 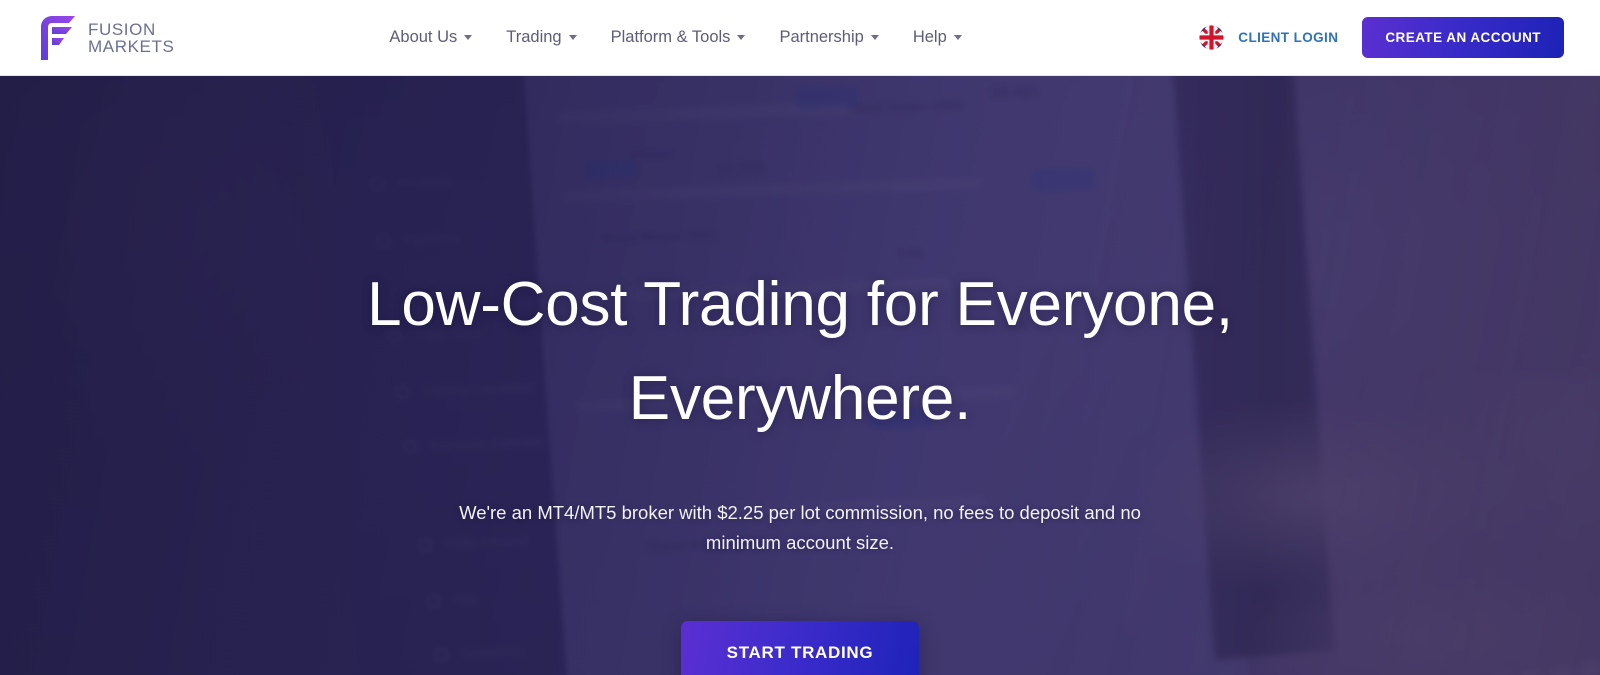 I want to click on create-an-account-button: CREATE AN ACCOUNT, so click(x=1463, y=37).